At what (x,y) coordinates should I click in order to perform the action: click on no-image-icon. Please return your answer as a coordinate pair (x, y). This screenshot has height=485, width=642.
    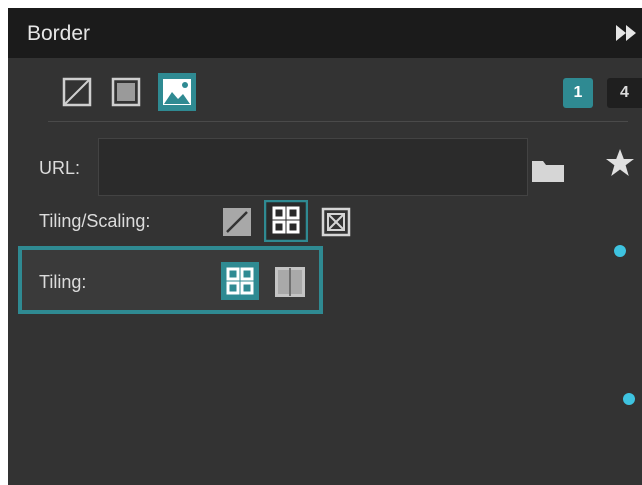
    Looking at the image, I should click on (77, 92).